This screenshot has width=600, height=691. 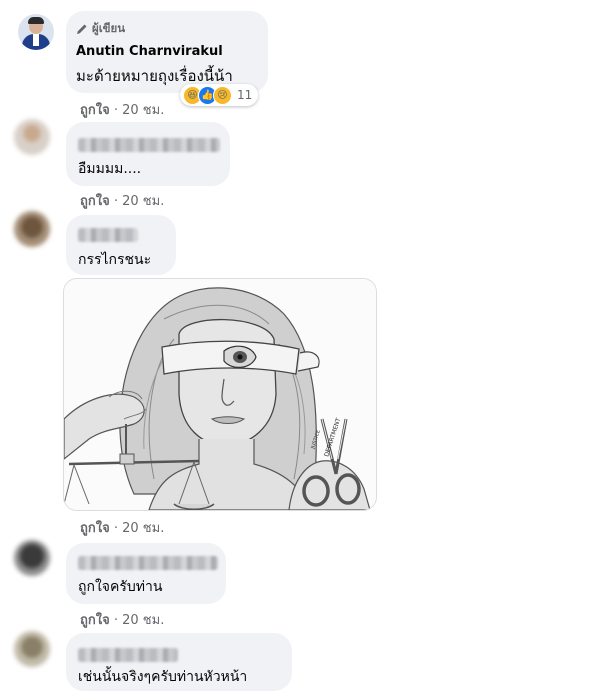 I want to click on reaction-count: 11, so click(x=245, y=95).